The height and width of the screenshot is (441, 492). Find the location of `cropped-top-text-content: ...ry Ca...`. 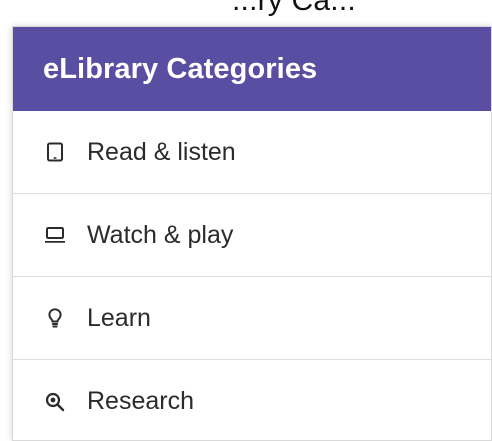

cropped-top-text-content: ...ry Ca... is located at coordinates (294, 8).